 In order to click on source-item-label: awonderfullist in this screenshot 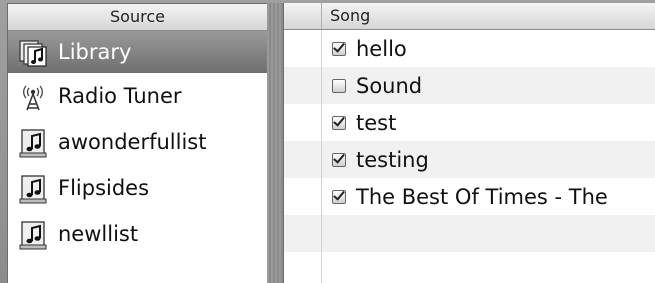, I will do `click(132, 142)`.